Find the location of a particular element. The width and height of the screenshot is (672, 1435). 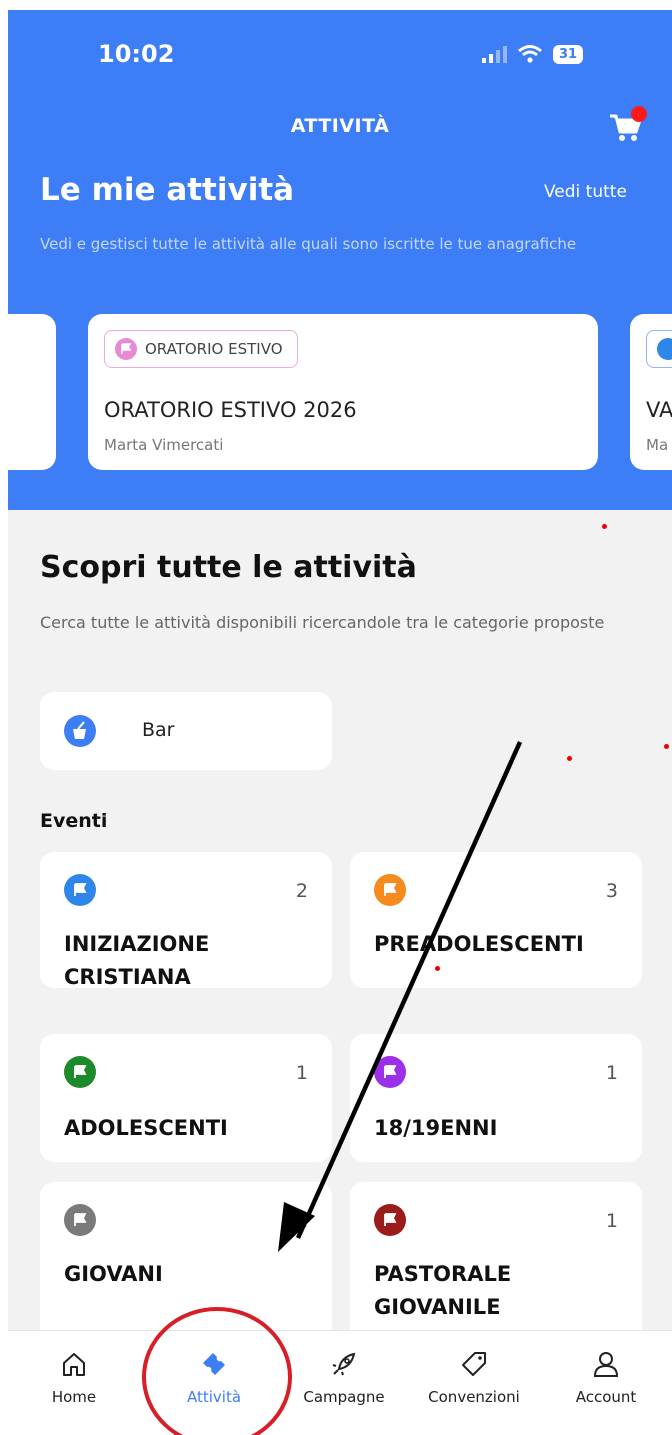

cart-badge is located at coordinates (639, 114).